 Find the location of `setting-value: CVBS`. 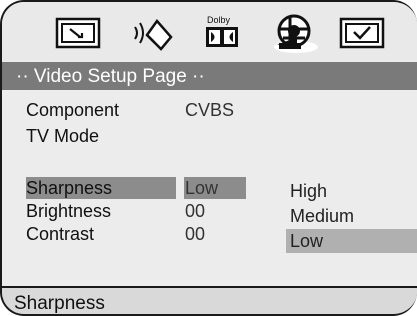

setting-value: CVBS is located at coordinates (210, 110).